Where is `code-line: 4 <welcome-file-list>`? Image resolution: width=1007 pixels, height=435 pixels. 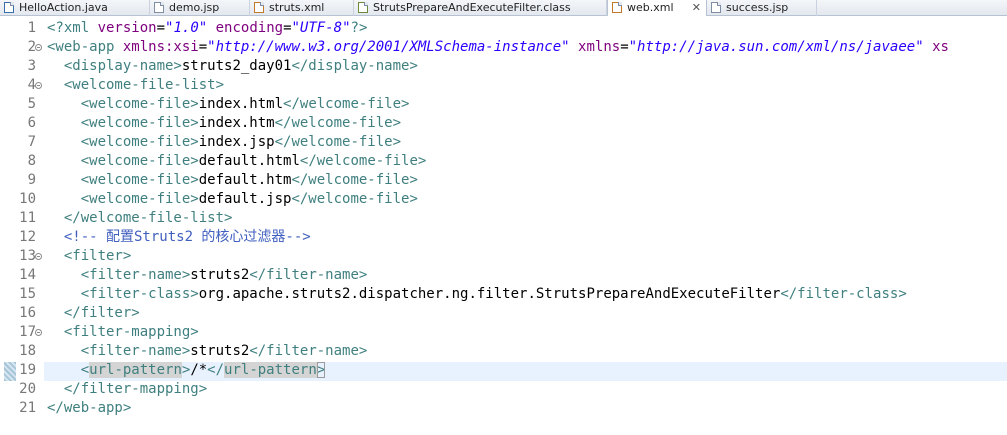
code-line: 4 <welcome-file-list> is located at coordinates (503, 85).